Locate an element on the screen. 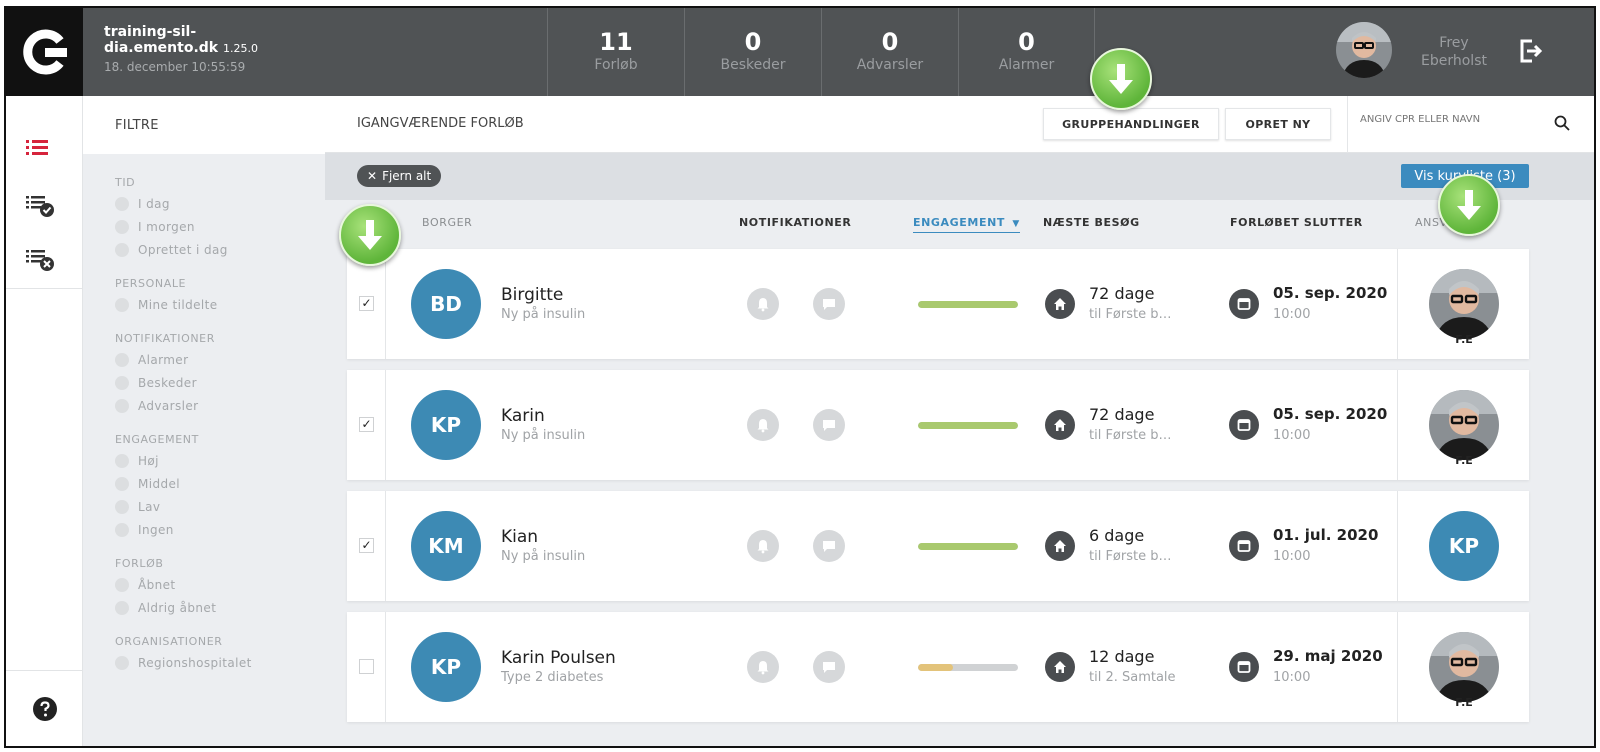  filter-option: I morgen is located at coordinates (220, 226).